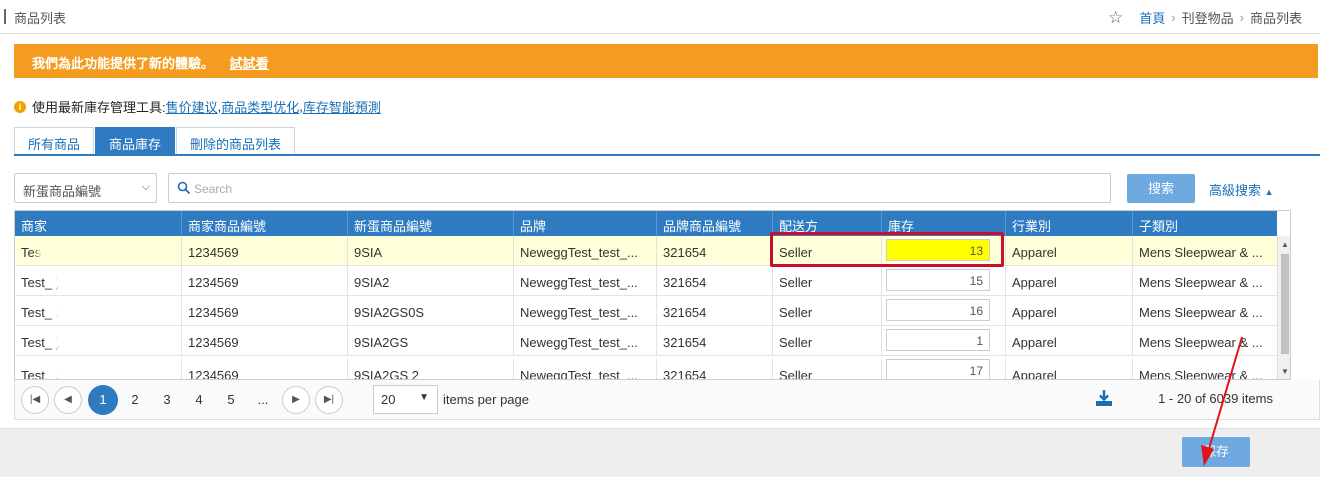 The image size is (1320, 477). Describe the element at coordinates (249, 63) in the screenshot. I see `try-it-link: 試試看` at that location.